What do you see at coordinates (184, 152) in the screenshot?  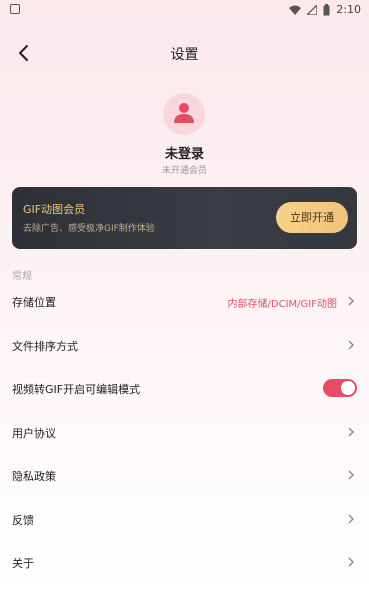 I see `login-status: 未登录` at bounding box center [184, 152].